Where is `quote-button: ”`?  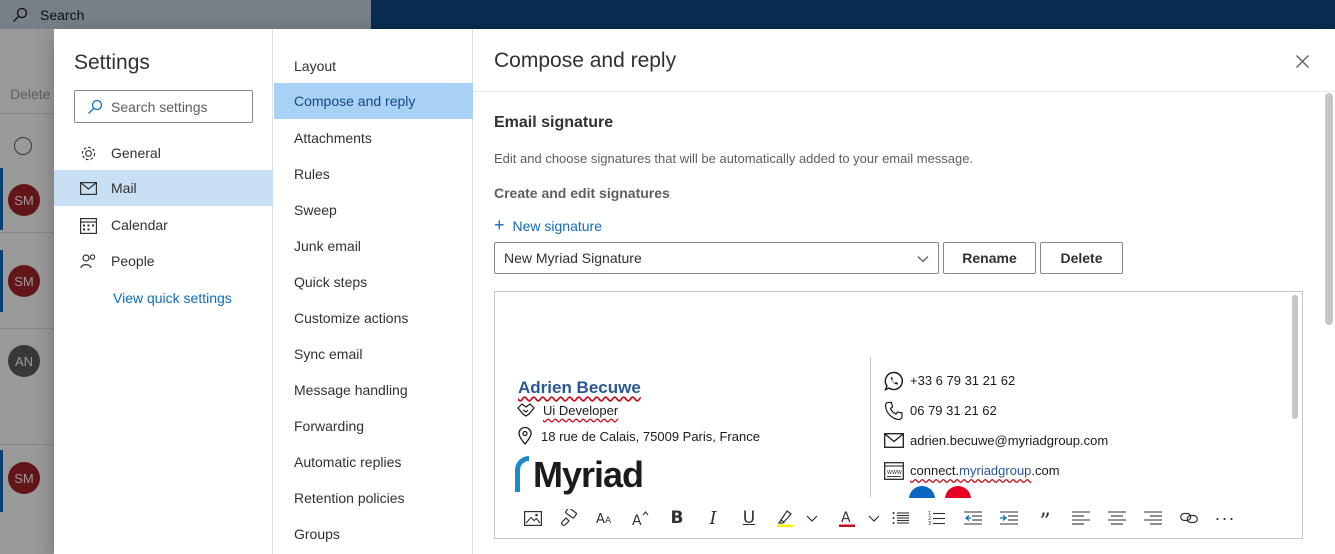 quote-button: ” is located at coordinates (1045, 518).